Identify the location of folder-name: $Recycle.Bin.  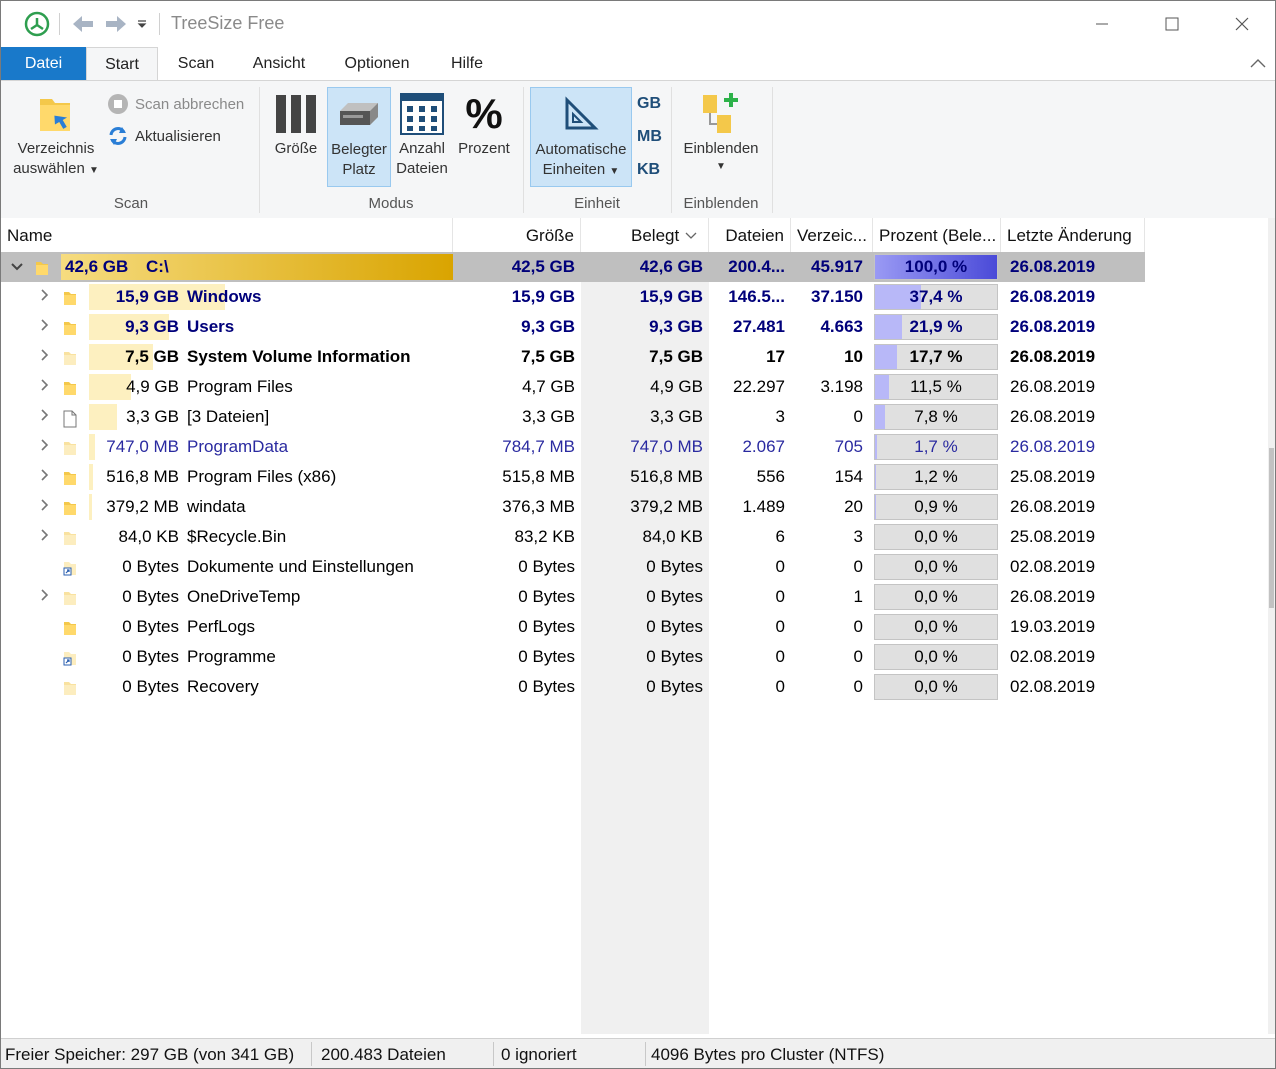
(237, 536).